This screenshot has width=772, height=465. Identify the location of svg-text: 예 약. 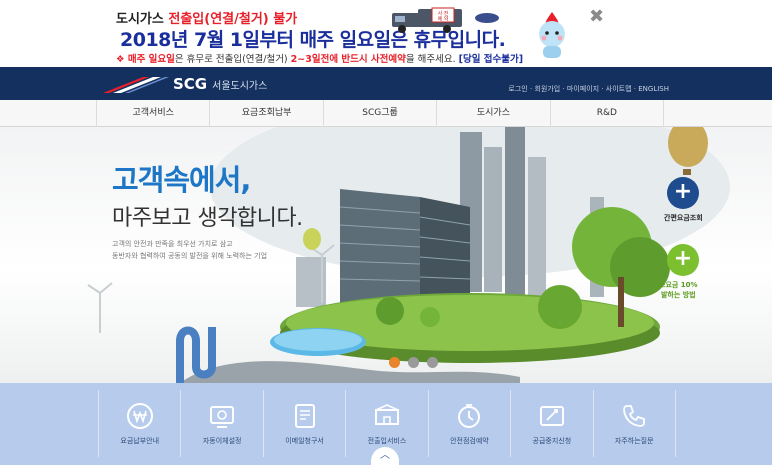
(443, 19).